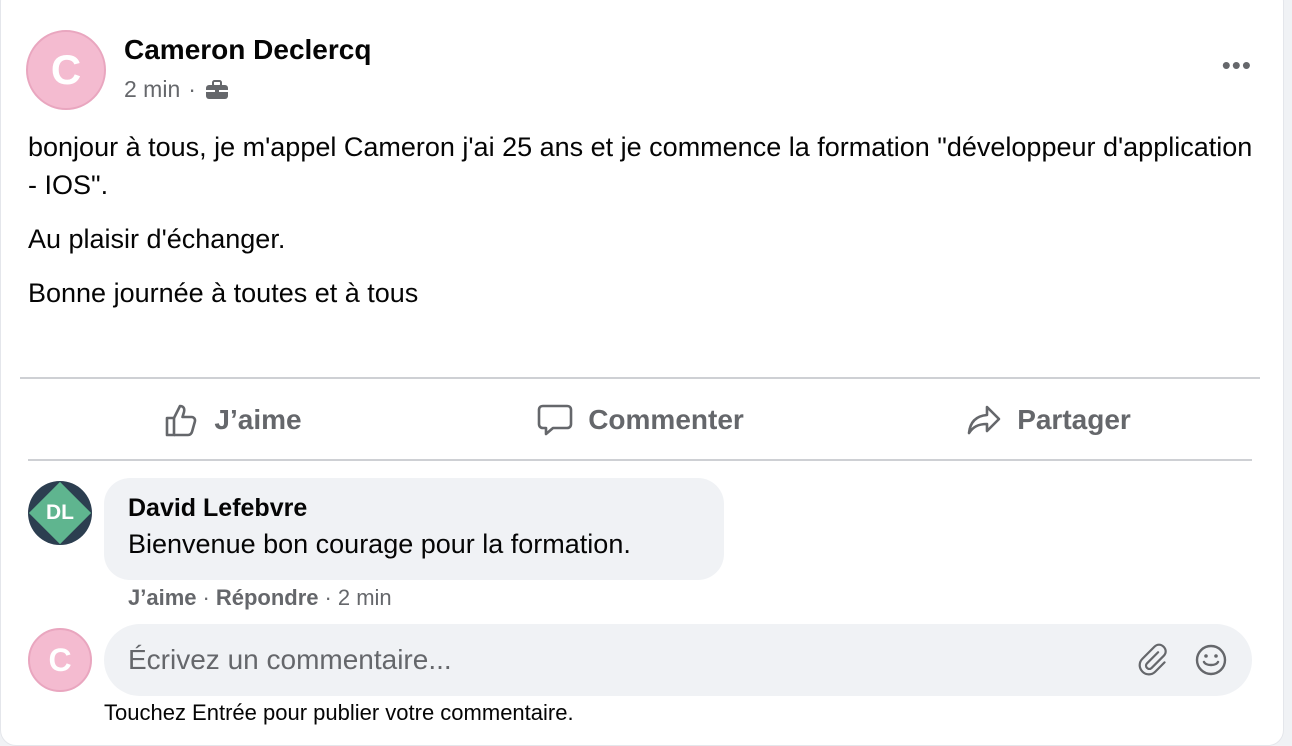  I want to click on comment-time: 2 min, so click(365, 598).